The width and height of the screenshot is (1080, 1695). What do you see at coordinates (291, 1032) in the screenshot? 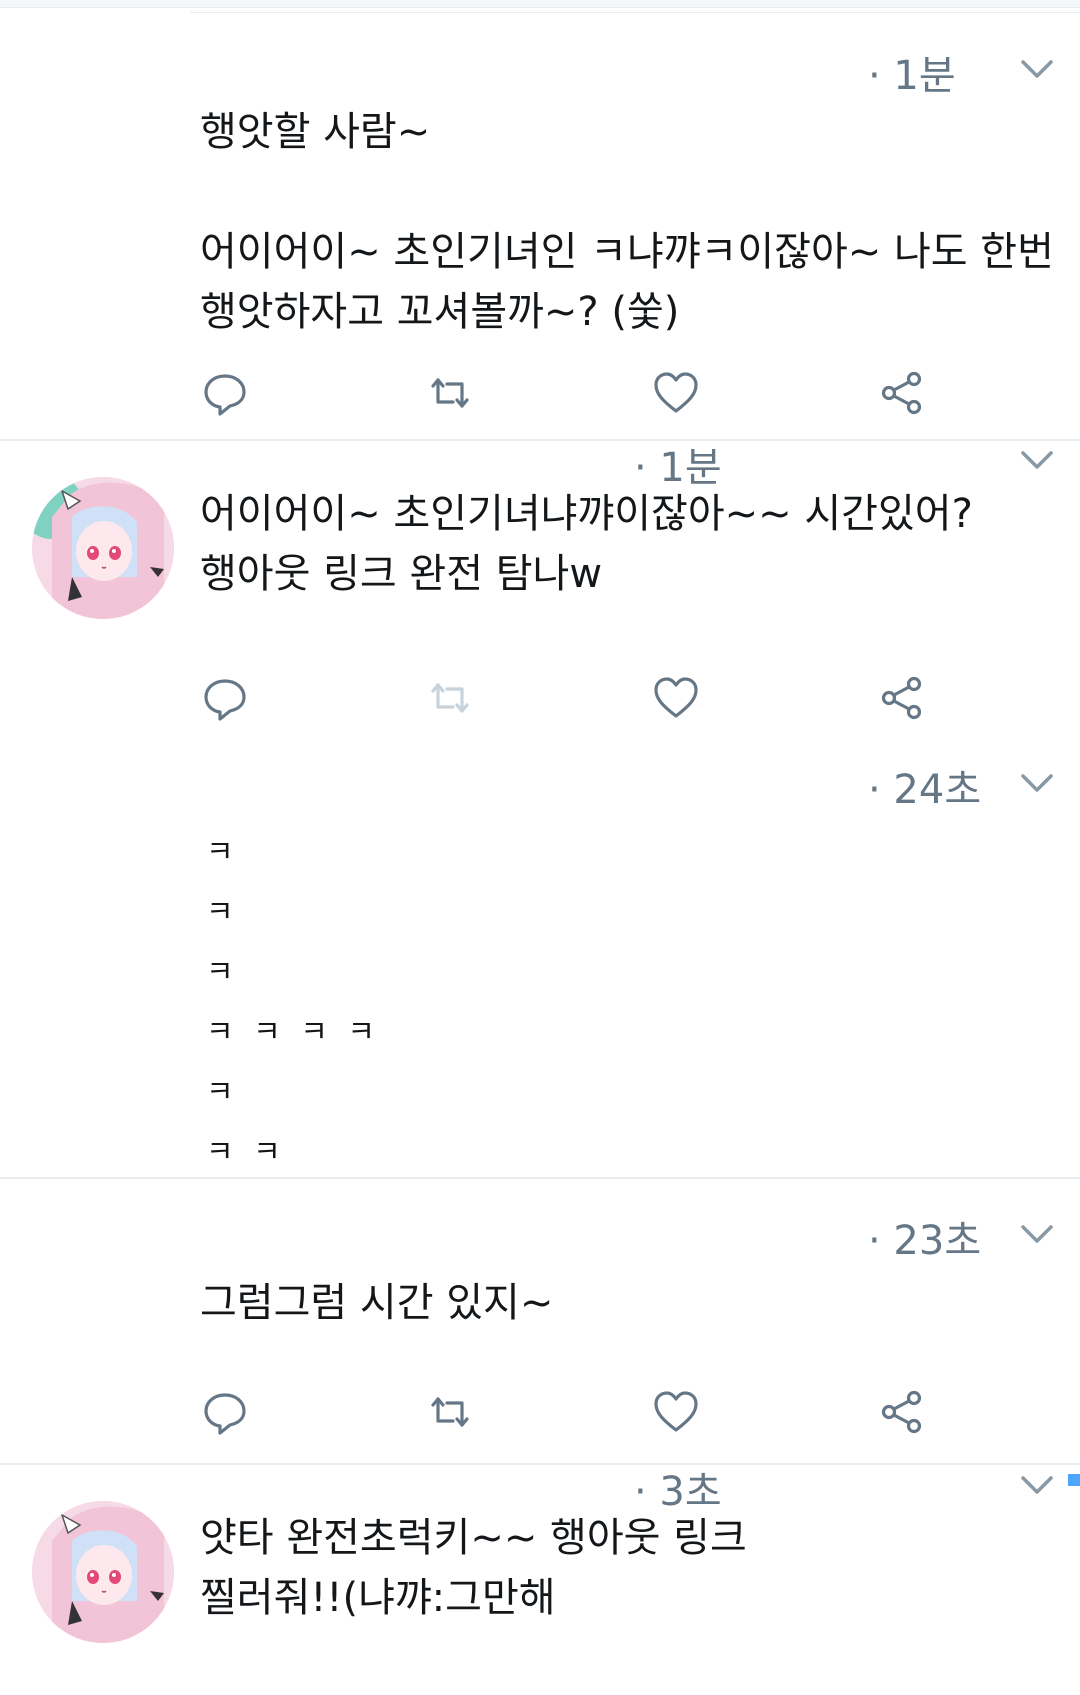
I see `text-line: ㅋ ㅋ ㅋ ㅋ` at bounding box center [291, 1032].